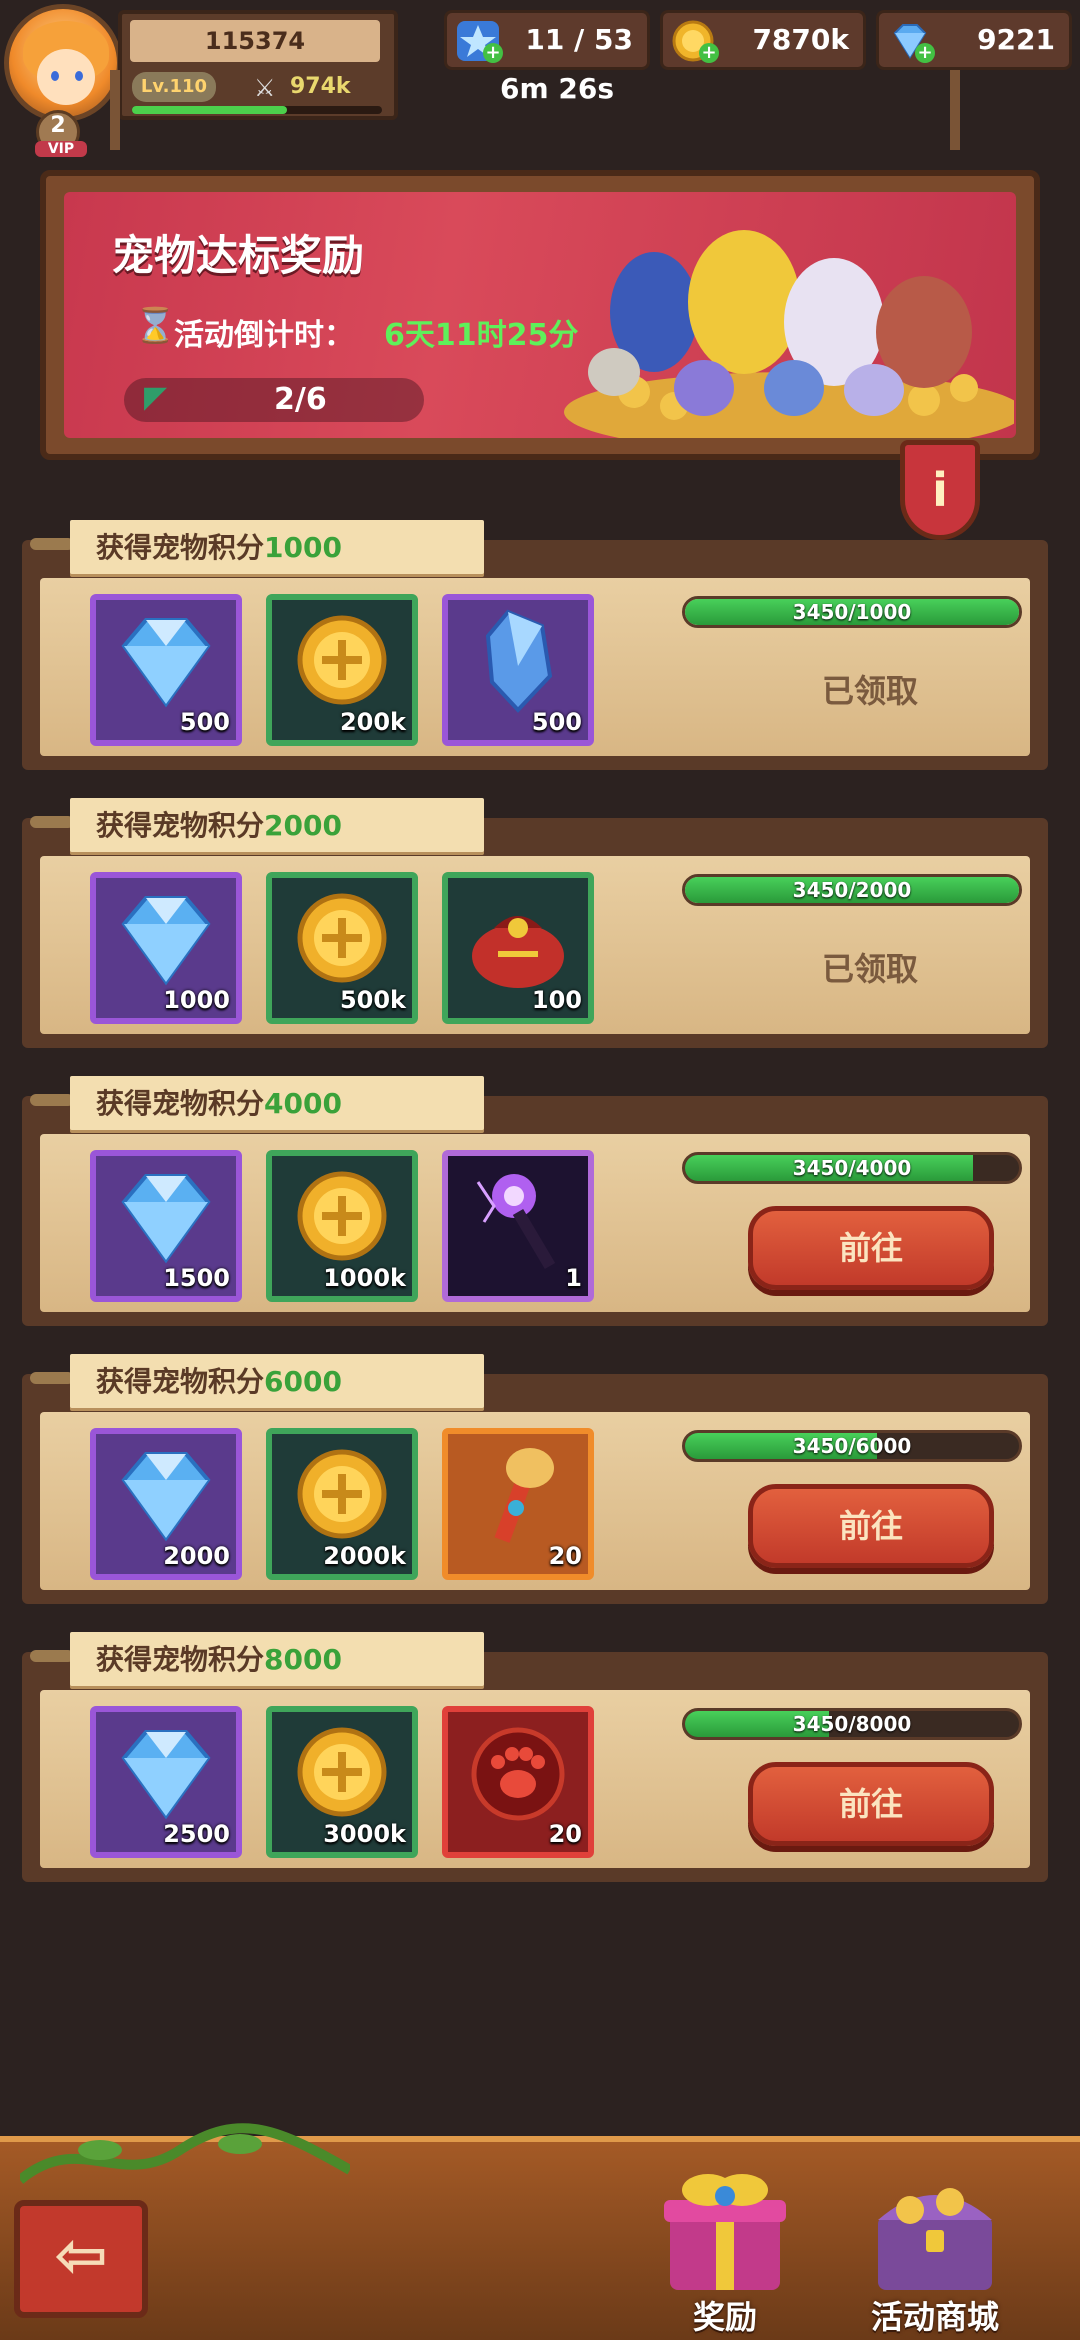 The width and height of the screenshot is (1080, 2340). Describe the element at coordinates (166, 1226) in the screenshot. I see `reward-item: 1500` at that location.